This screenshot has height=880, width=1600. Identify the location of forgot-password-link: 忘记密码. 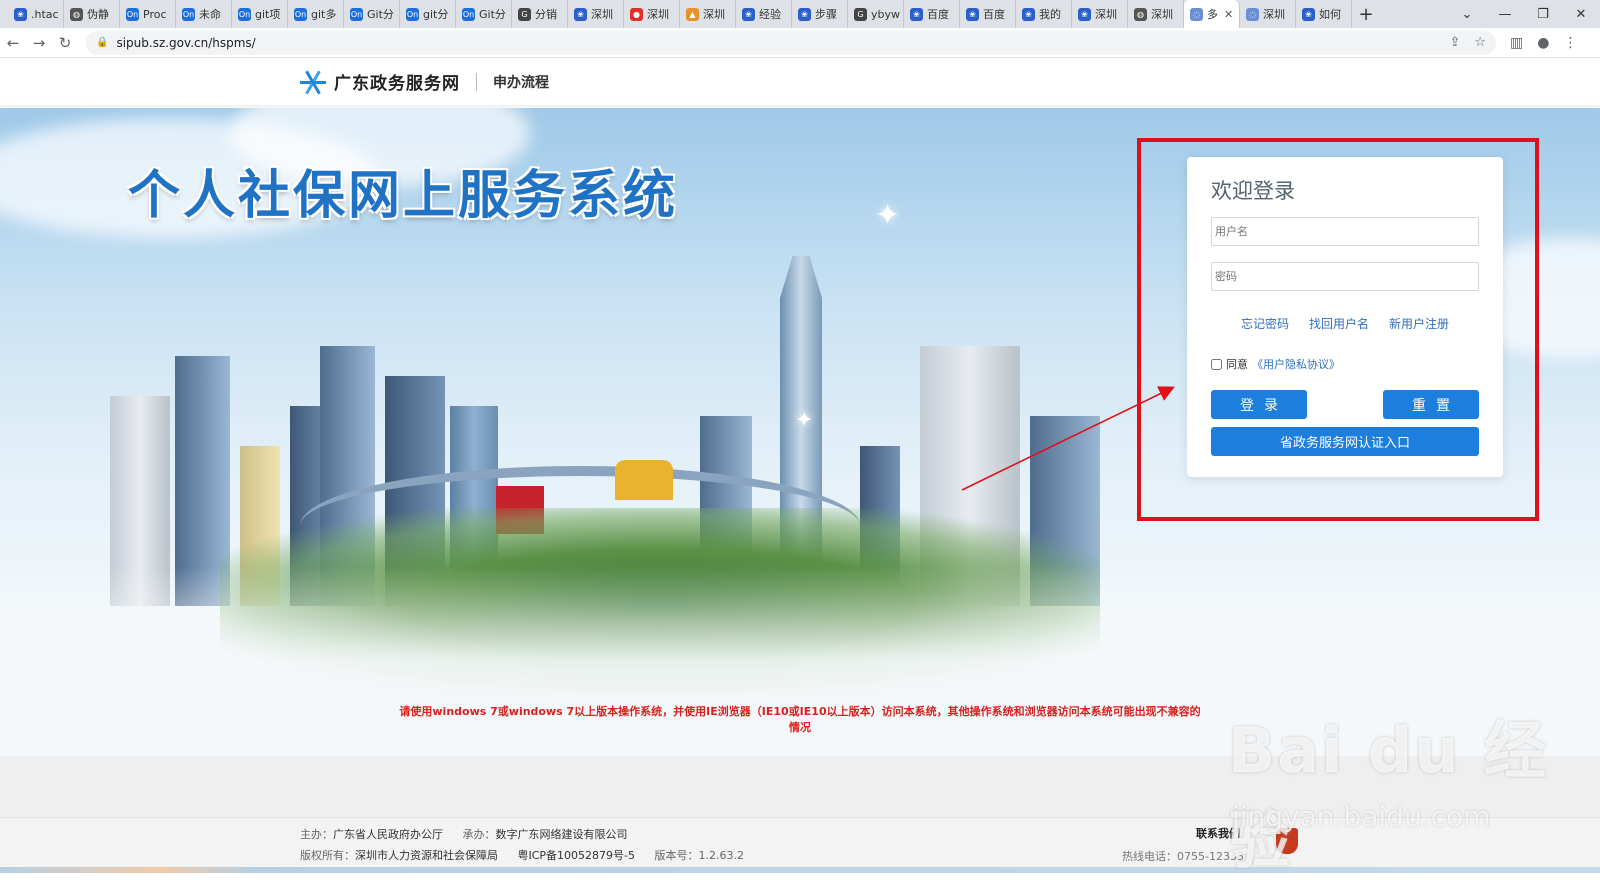
(1265, 323).